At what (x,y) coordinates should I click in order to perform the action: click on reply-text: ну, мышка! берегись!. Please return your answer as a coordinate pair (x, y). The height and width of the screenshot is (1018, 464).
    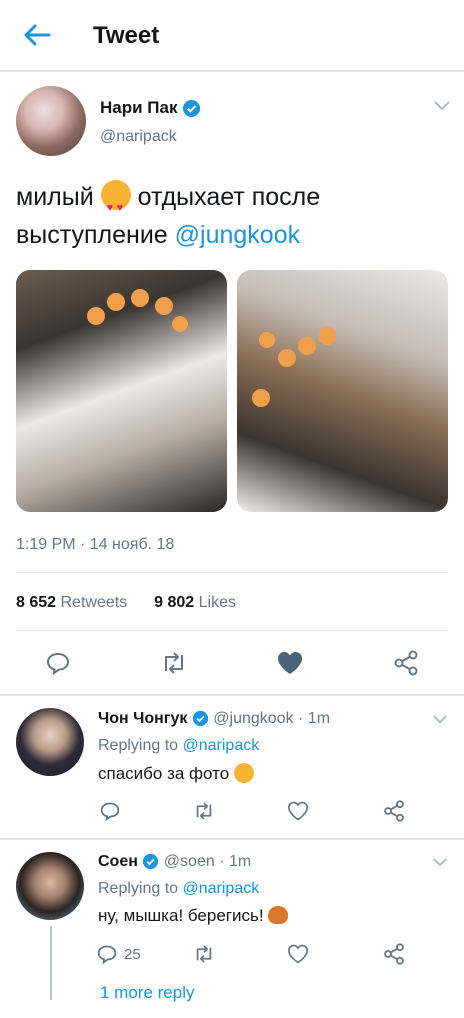
    Looking at the image, I should click on (193, 916).